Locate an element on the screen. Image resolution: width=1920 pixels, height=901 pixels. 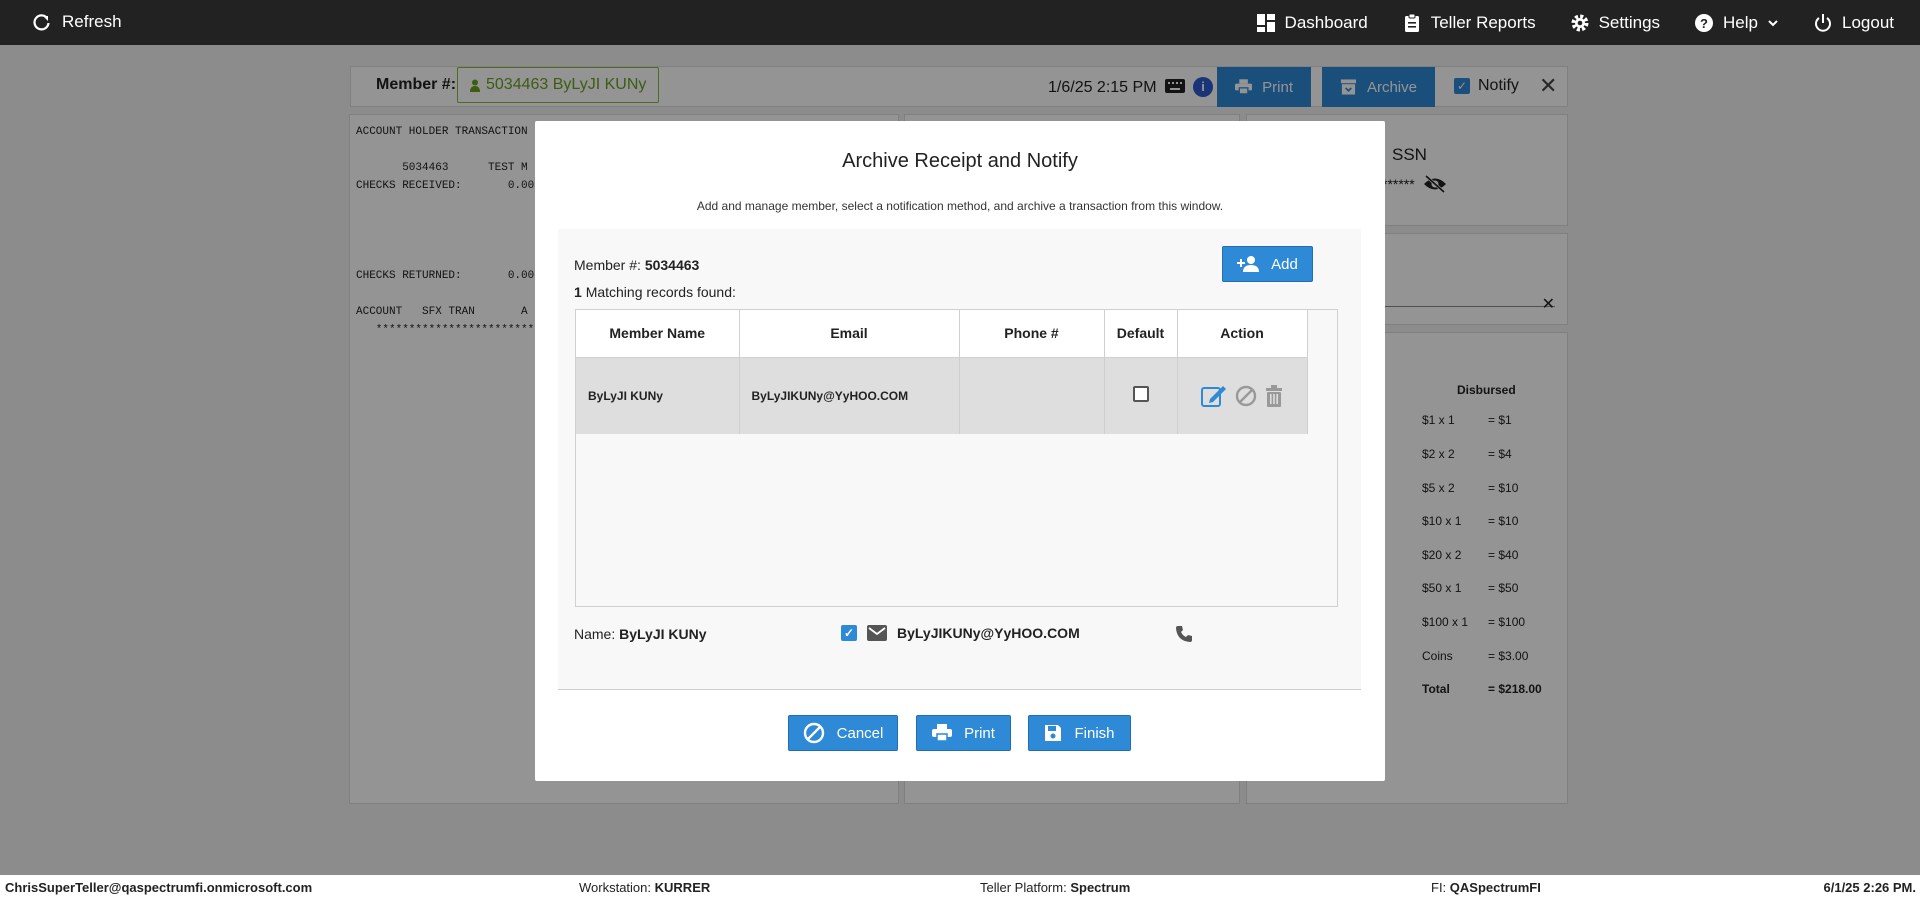
status-fi: FI: QASpectrumFI is located at coordinates (1486, 887).